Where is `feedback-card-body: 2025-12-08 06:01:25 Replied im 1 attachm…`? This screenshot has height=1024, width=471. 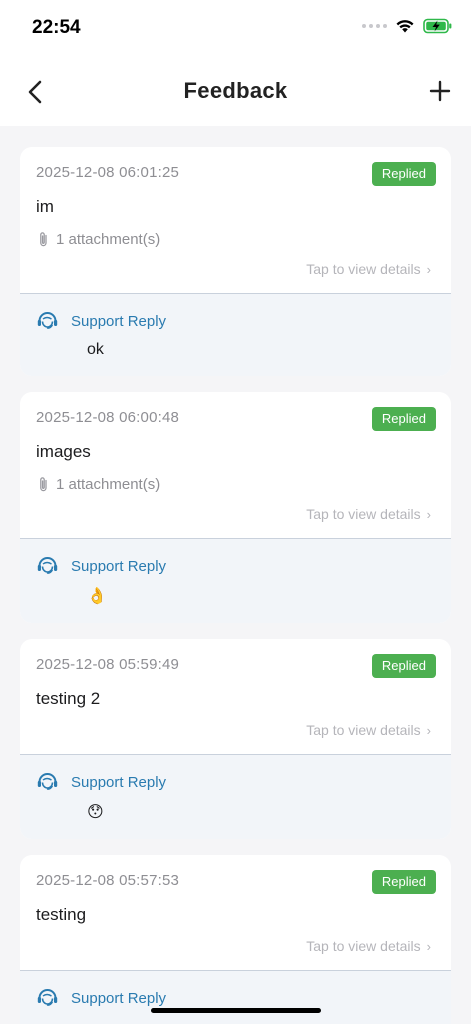
feedback-card-body: 2025-12-08 06:01:25 Replied im 1 attachm… is located at coordinates (235, 220).